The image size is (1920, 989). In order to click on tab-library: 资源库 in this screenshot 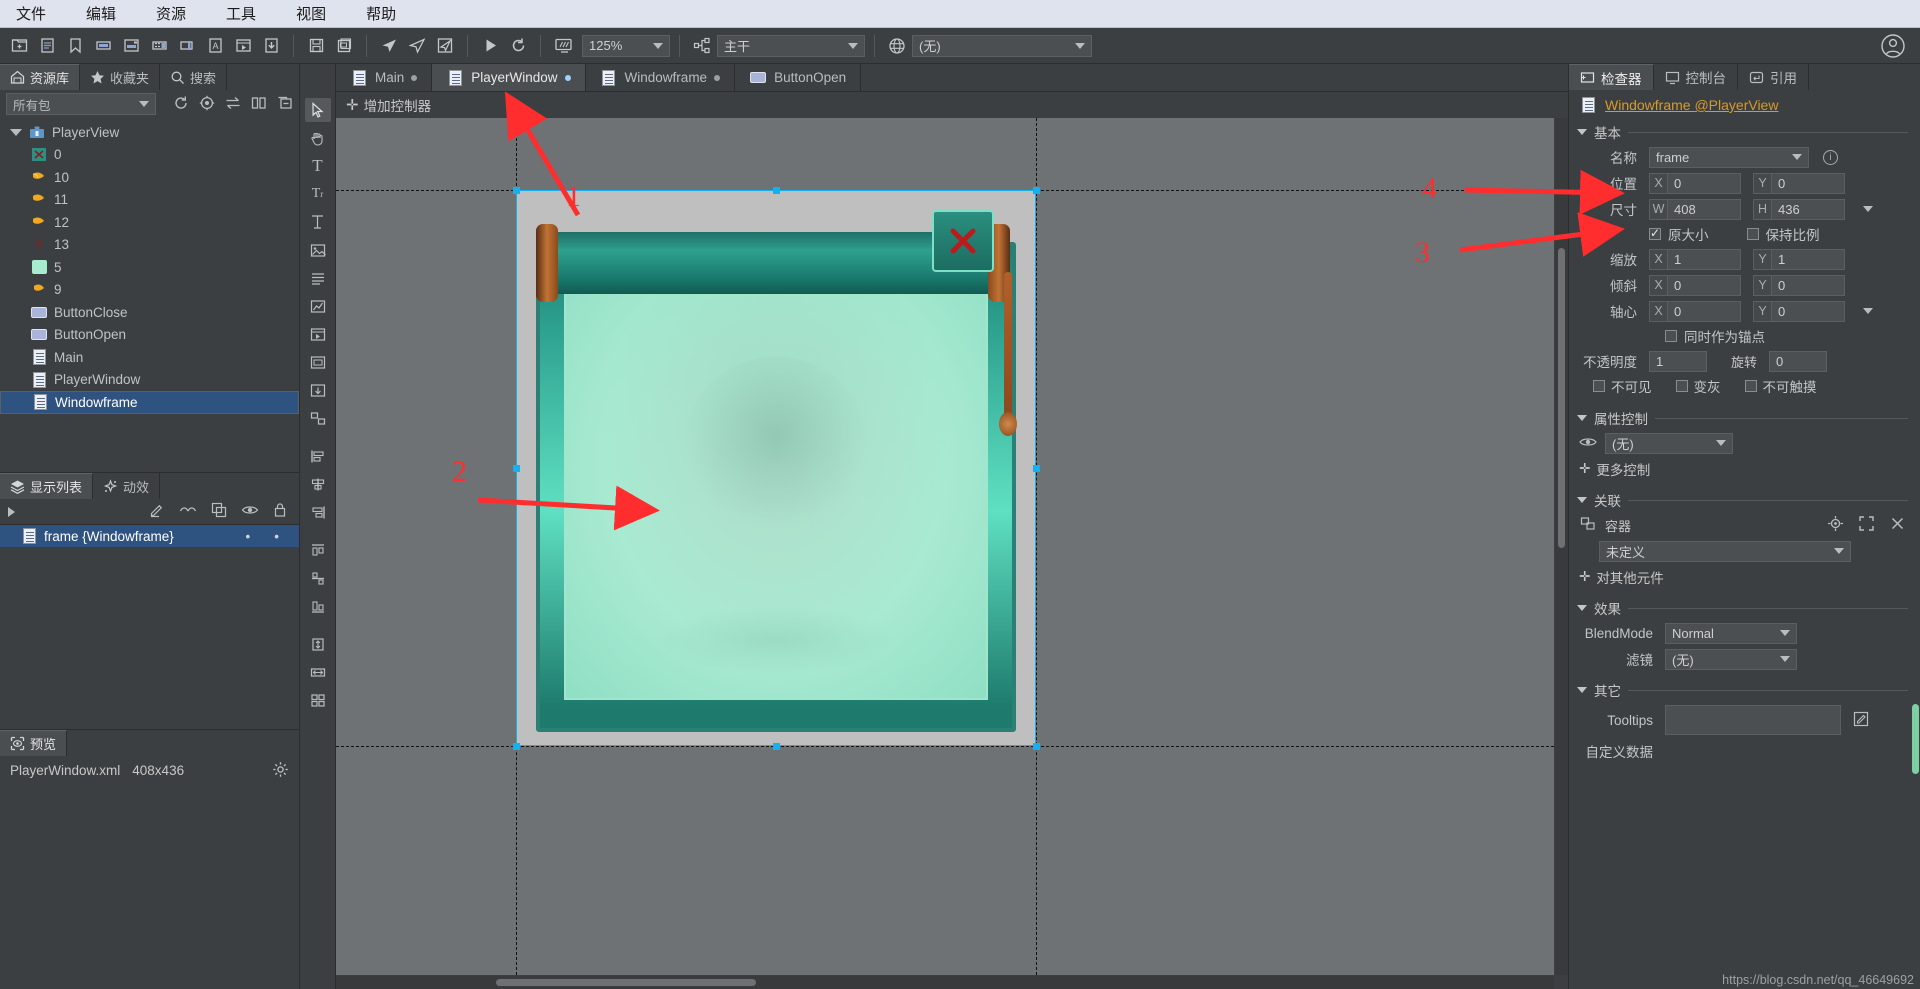, I will do `click(40, 77)`.